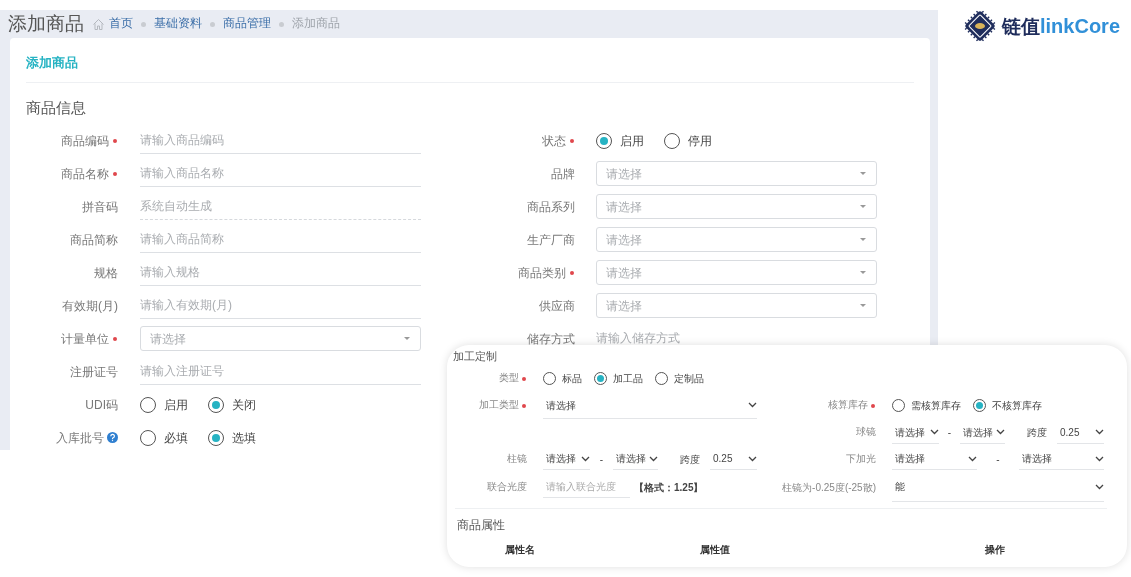 The width and height of the screenshot is (1131, 577). Describe the element at coordinates (715, 549) in the screenshot. I see `column-header: 属性值` at that location.